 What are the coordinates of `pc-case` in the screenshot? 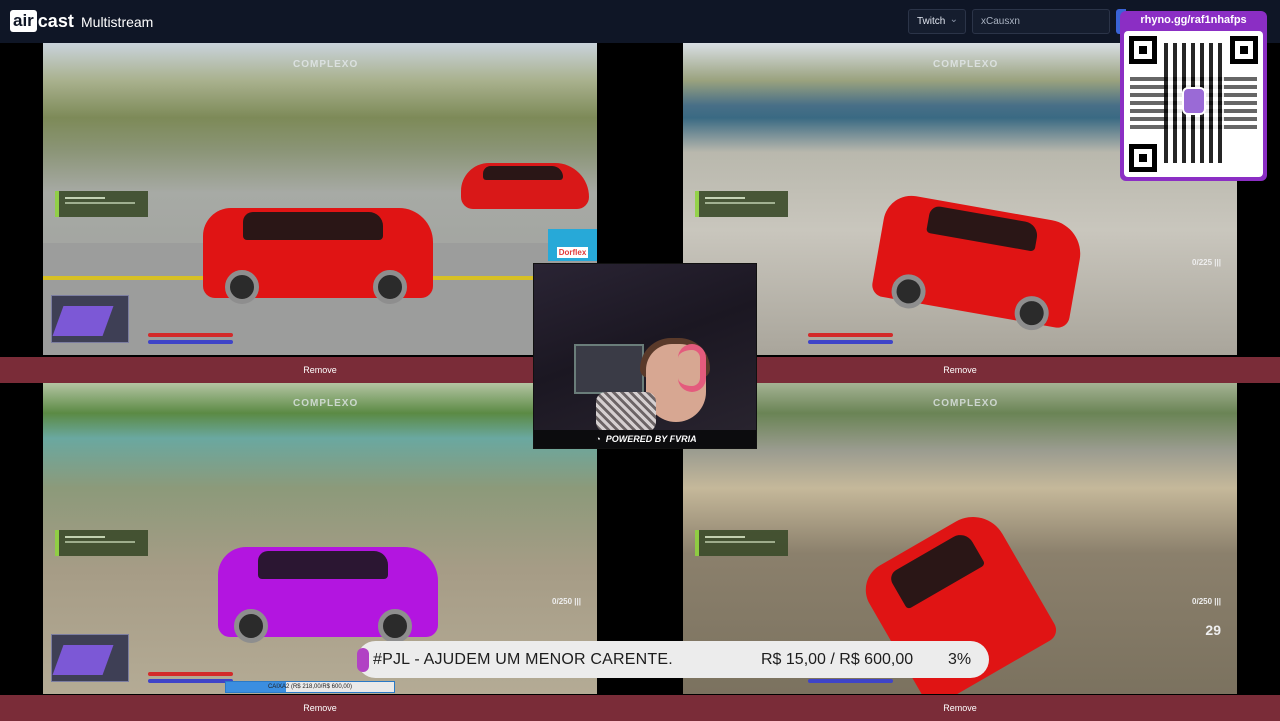 It's located at (609, 369).